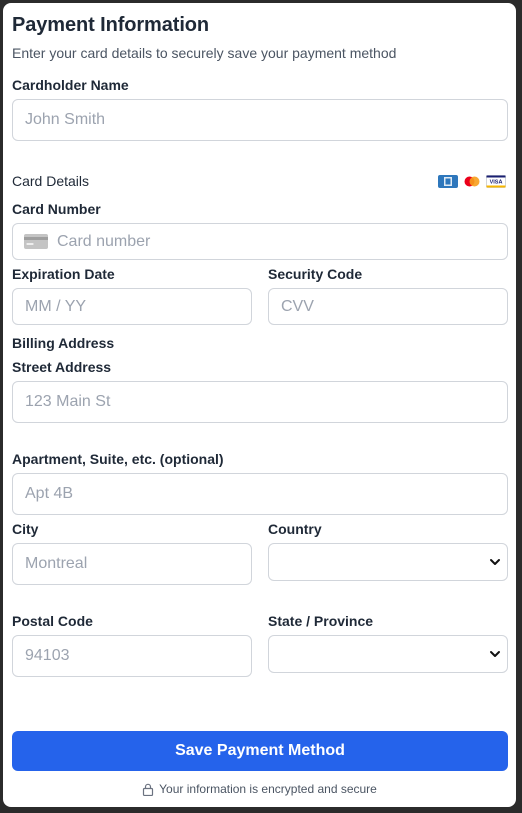  Describe the element at coordinates (321, 621) in the screenshot. I see `state-province-label: State / Province` at that location.